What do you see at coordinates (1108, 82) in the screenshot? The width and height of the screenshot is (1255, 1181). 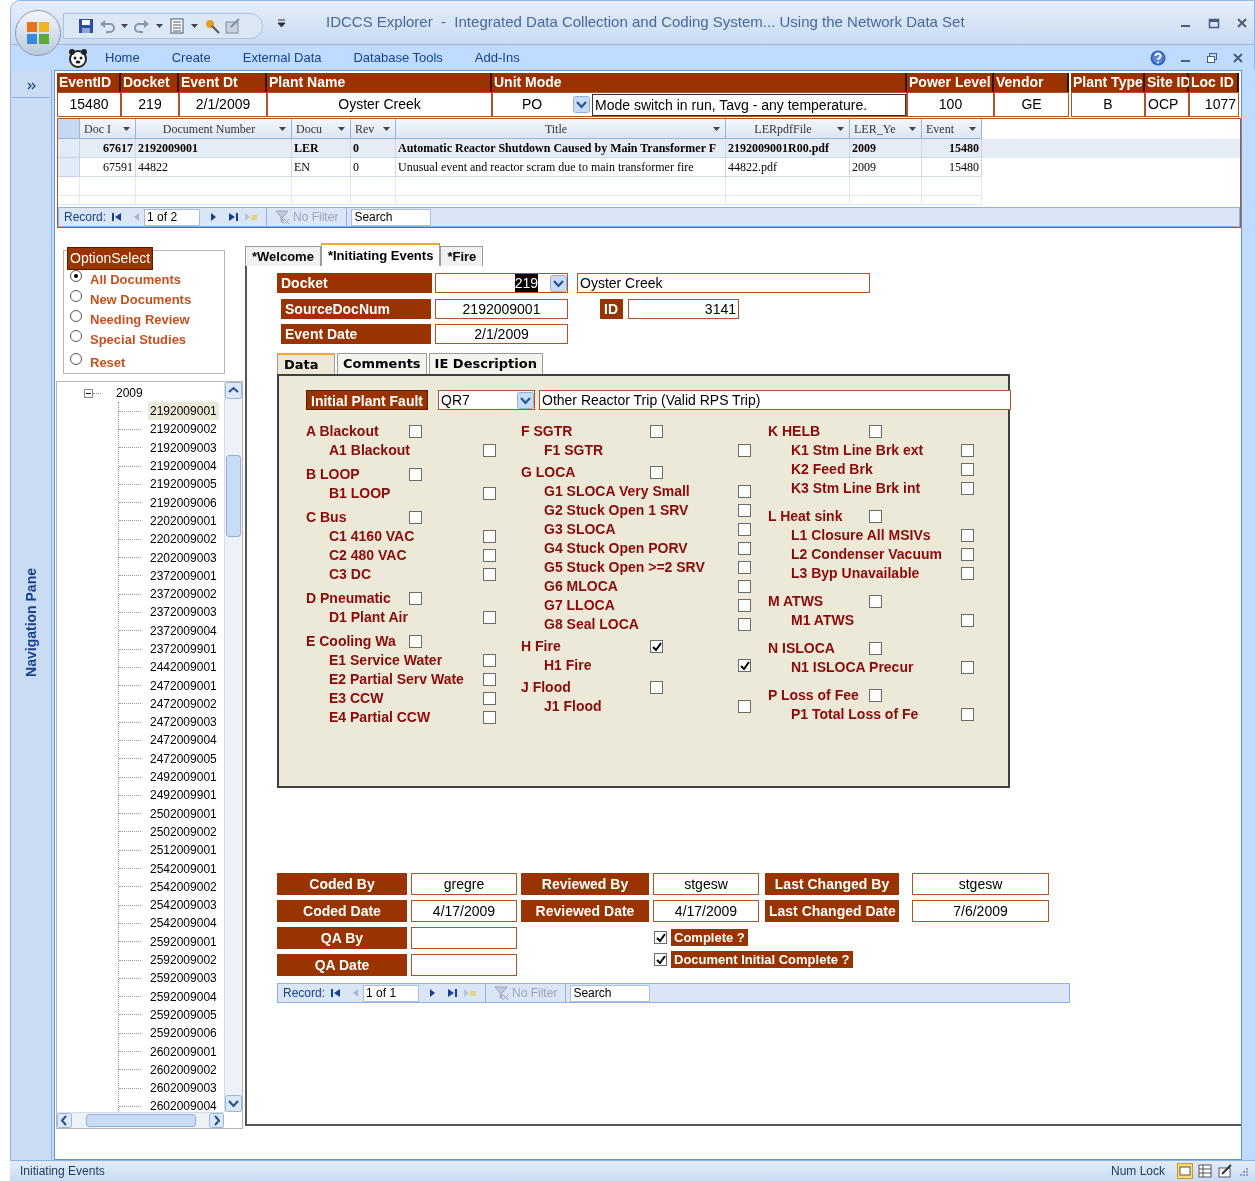 I see `column-header: Plant Type` at bounding box center [1108, 82].